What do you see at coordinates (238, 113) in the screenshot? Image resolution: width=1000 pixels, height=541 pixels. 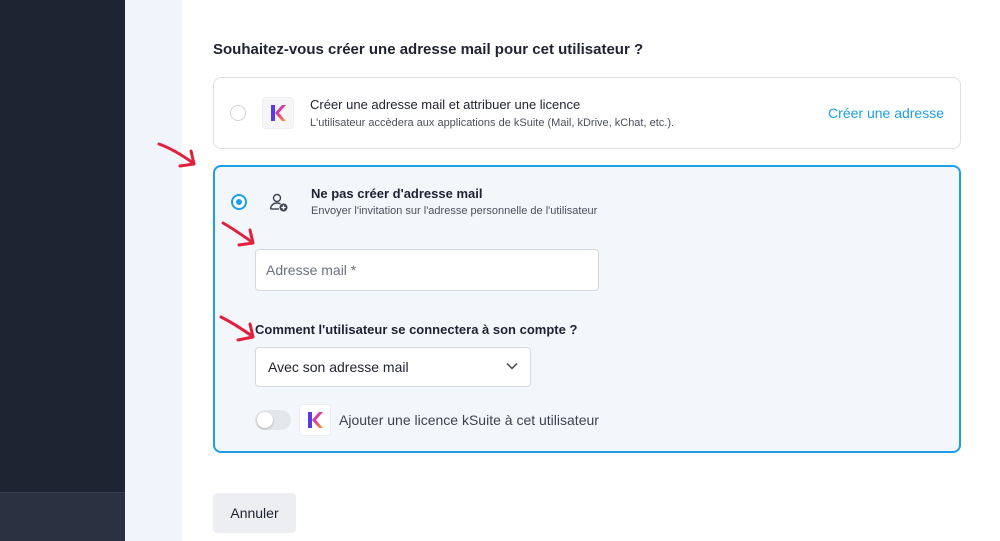 I see `radio-create-address` at bounding box center [238, 113].